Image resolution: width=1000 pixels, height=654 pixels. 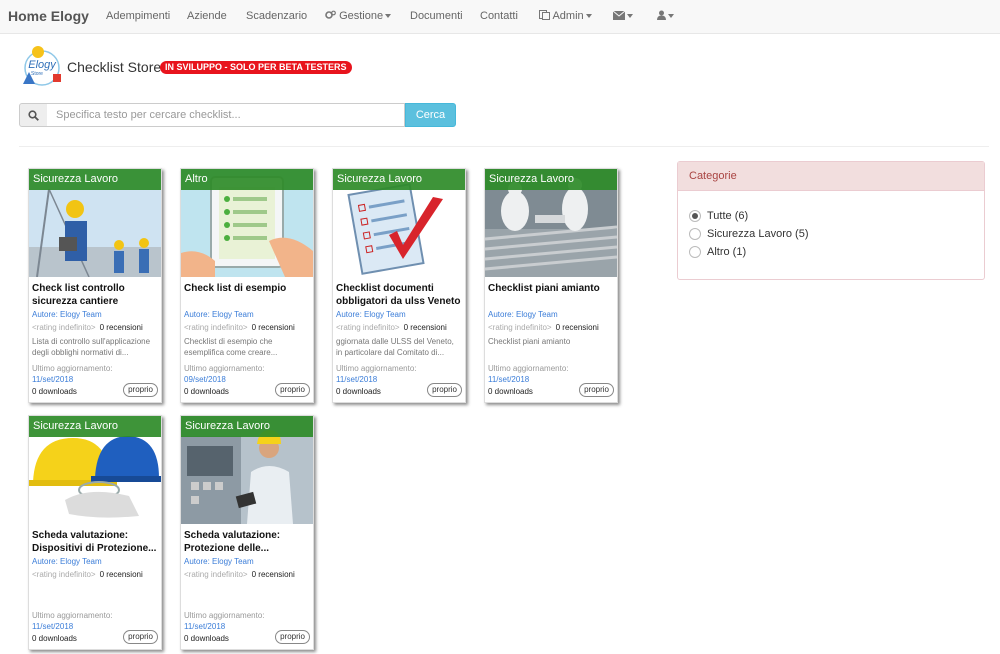 What do you see at coordinates (256, 67) in the screenshot?
I see `beta-badge: IN SVILUPPO - SOLO PER BETA TESTERS` at bounding box center [256, 67].